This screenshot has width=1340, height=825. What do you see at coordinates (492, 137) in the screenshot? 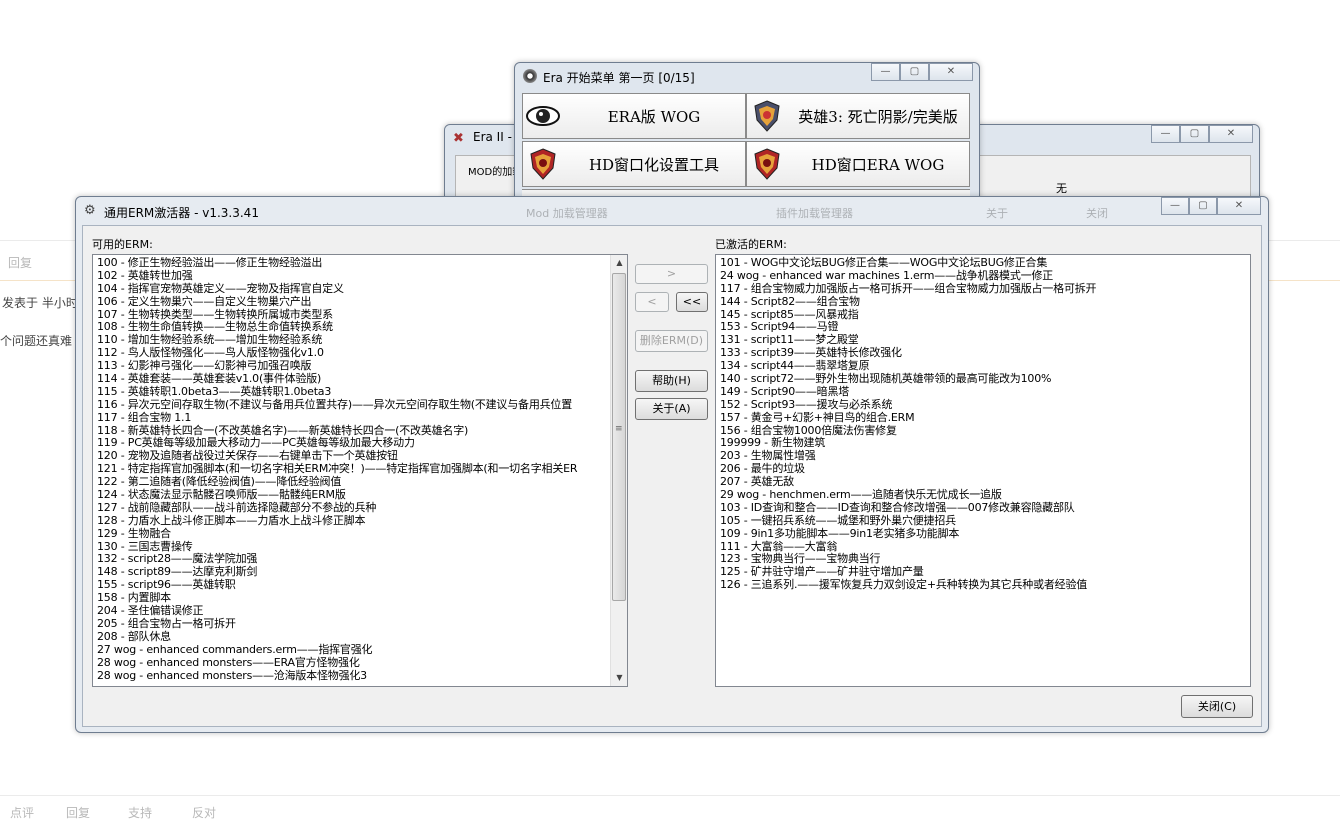
I see `window-title: Era II -` at bounding box center [492, 137].